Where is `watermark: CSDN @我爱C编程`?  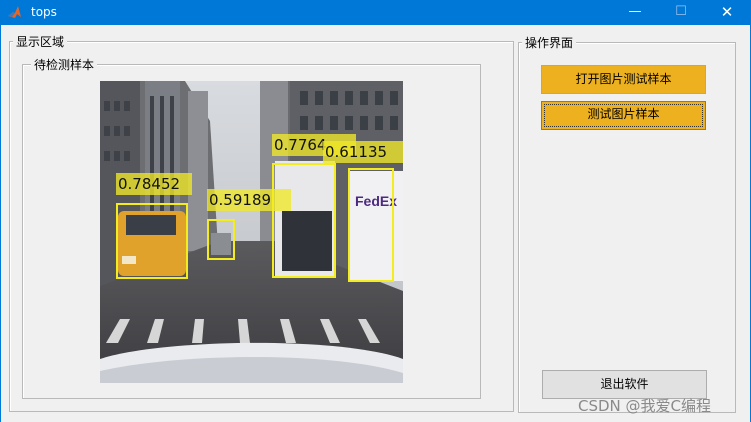
watermark: CSDN @我爱C编程 is located at coordinates (645, 406).